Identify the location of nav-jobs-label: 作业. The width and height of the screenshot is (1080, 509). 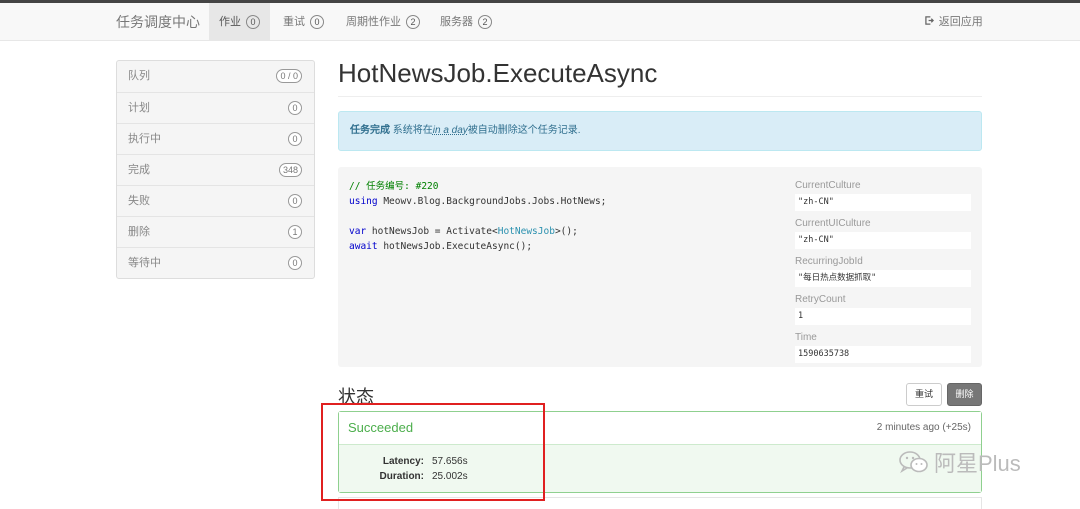
(230, 22).